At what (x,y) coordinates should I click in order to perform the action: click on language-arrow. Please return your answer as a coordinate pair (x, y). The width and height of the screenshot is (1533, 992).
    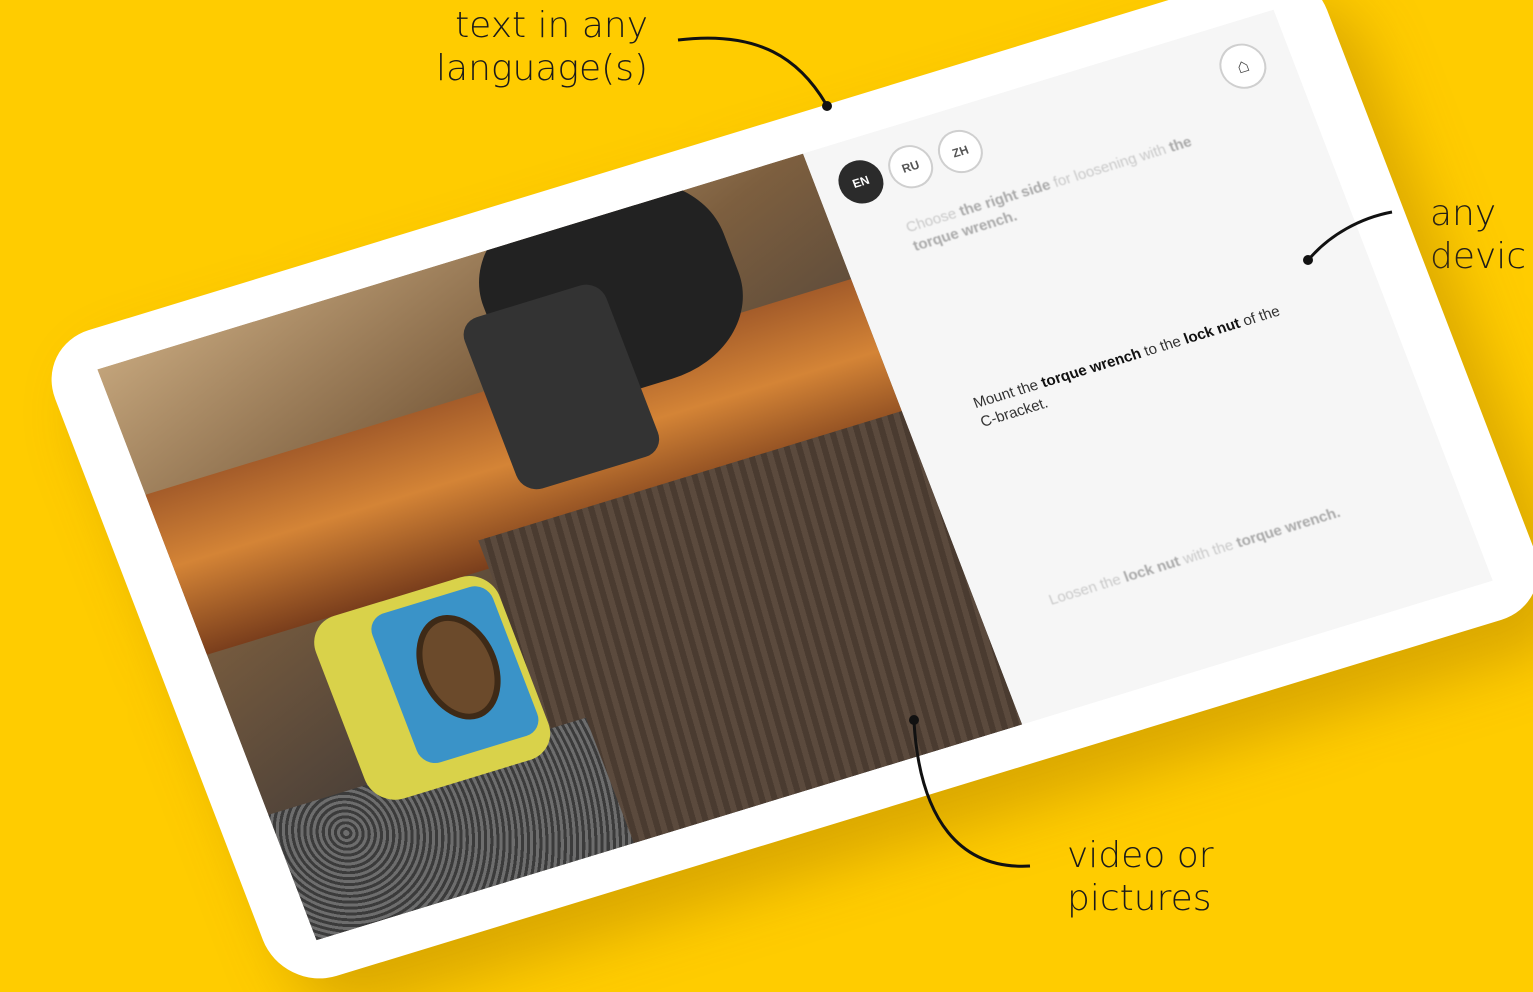
    Looking at the image, I should click on (752, 70).